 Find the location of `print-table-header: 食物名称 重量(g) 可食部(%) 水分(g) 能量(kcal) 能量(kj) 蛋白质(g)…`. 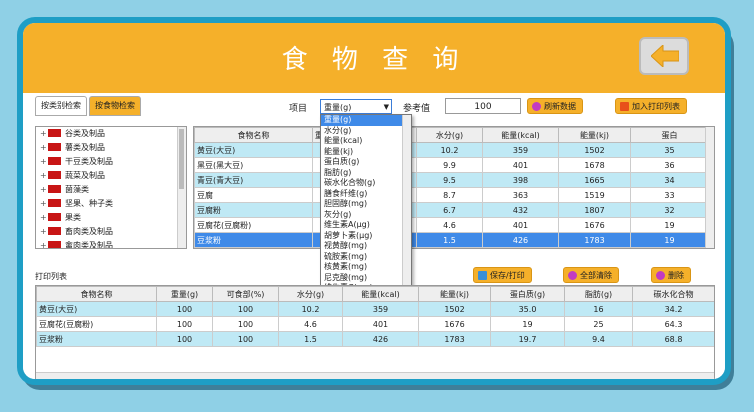

print-table-header: 食物名称 重量(g) 可食部(%) 水分(g) 能量(kcal) 能量(kj) 蛋白质(g)… is located at coordinates (375, 294).